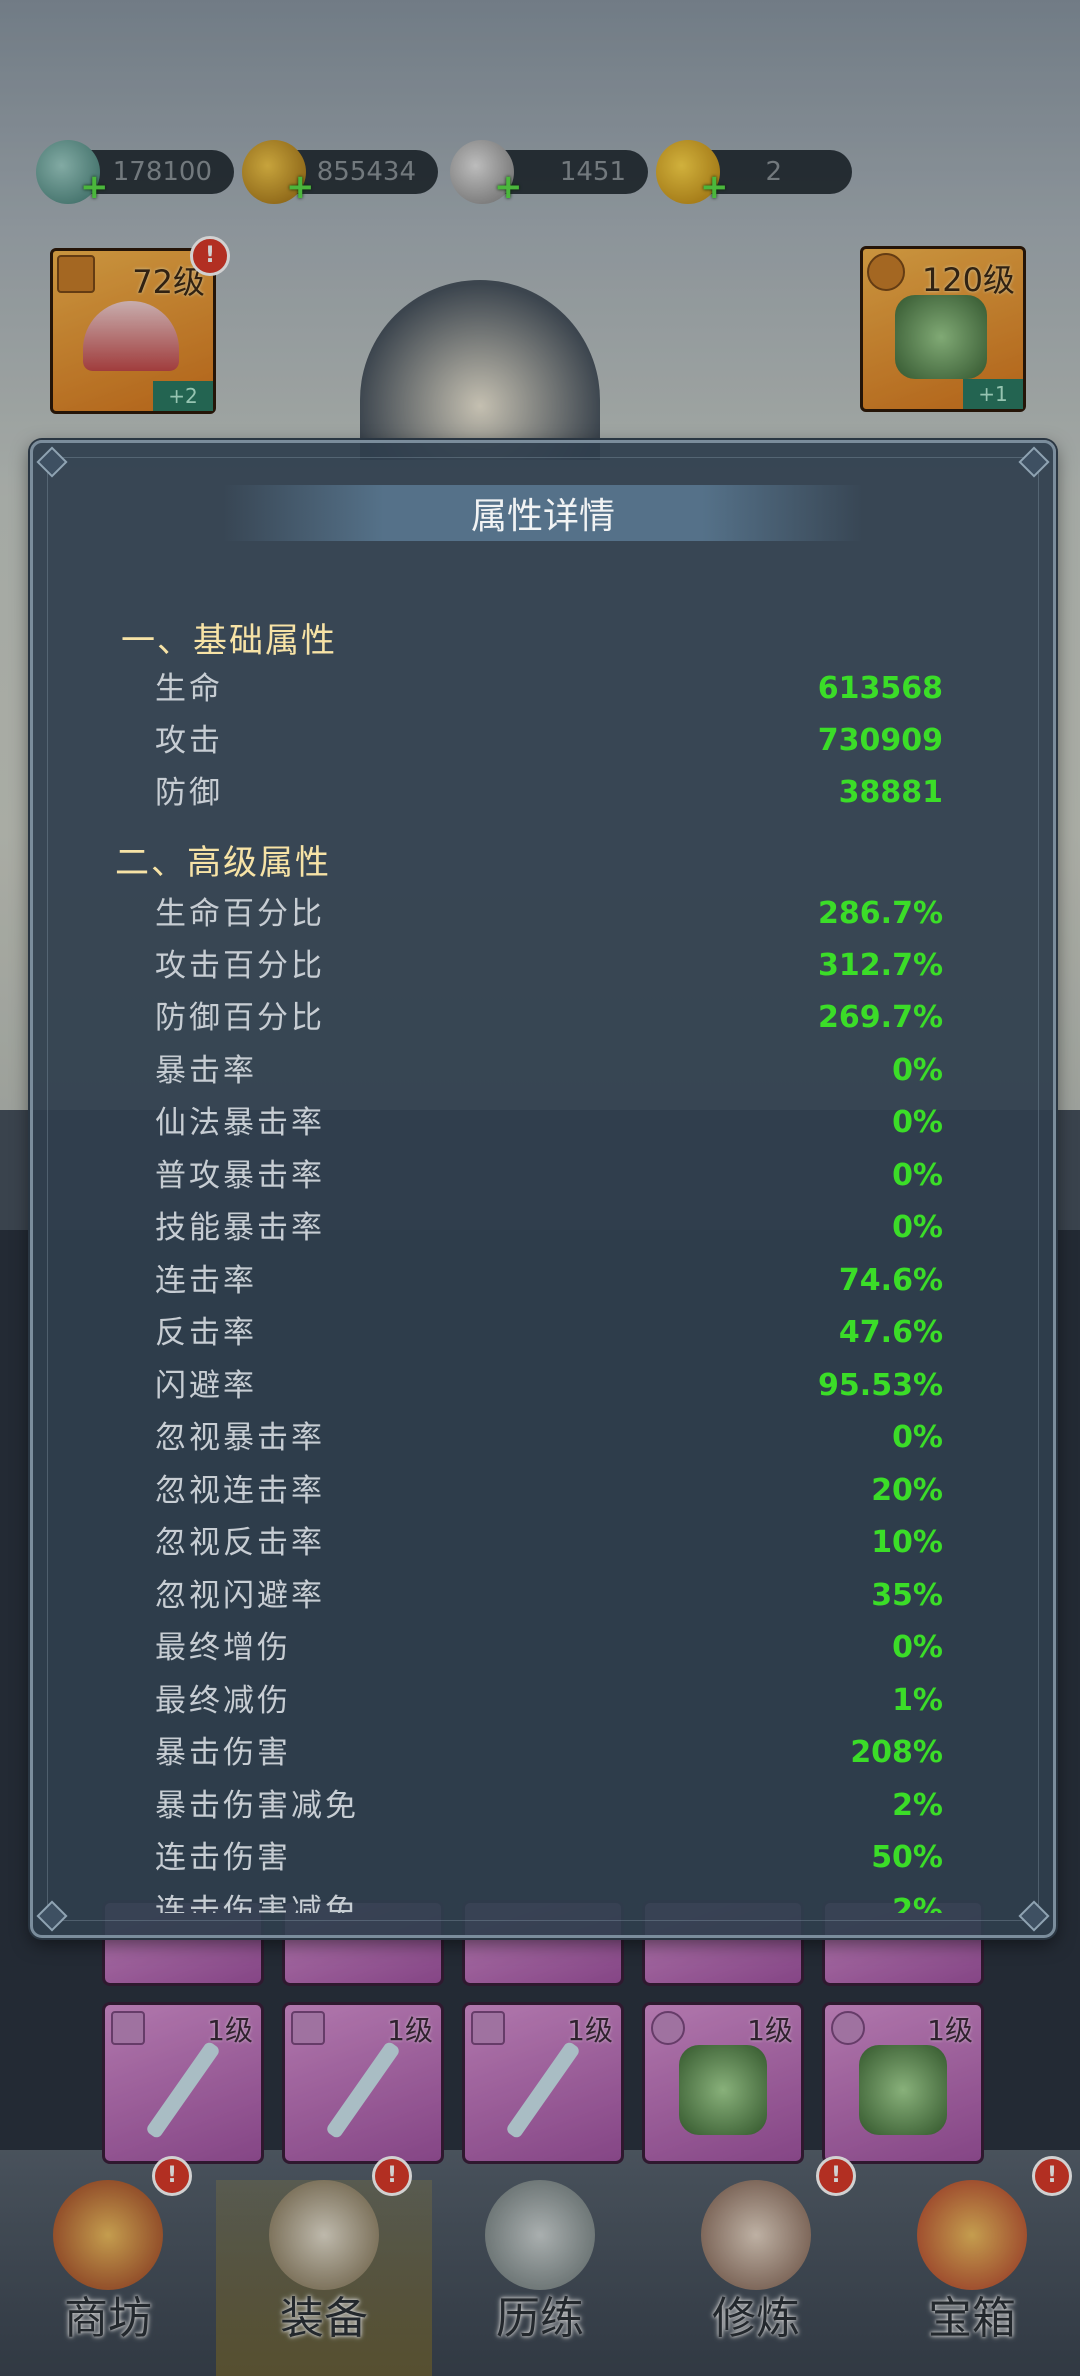 This screenshot has width=1080, height=2376. I want to click on attribute-name: 连击伤害, so click(223, 1858).